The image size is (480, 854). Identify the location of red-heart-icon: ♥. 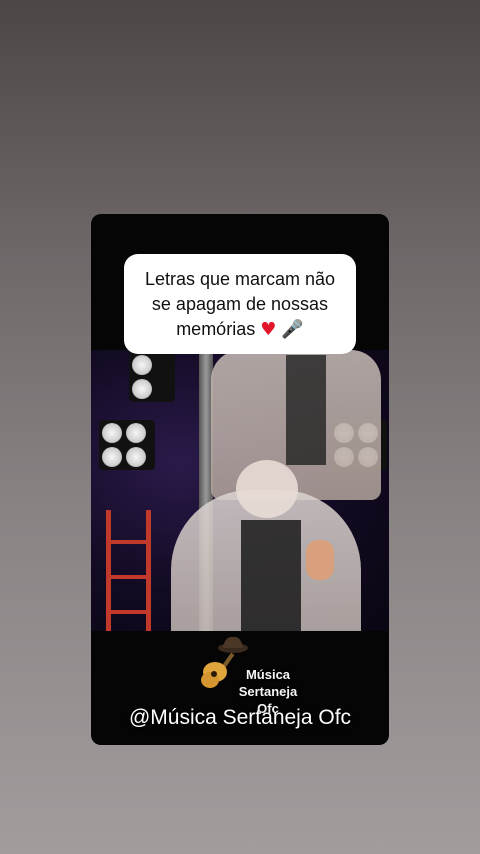
(268, 329).